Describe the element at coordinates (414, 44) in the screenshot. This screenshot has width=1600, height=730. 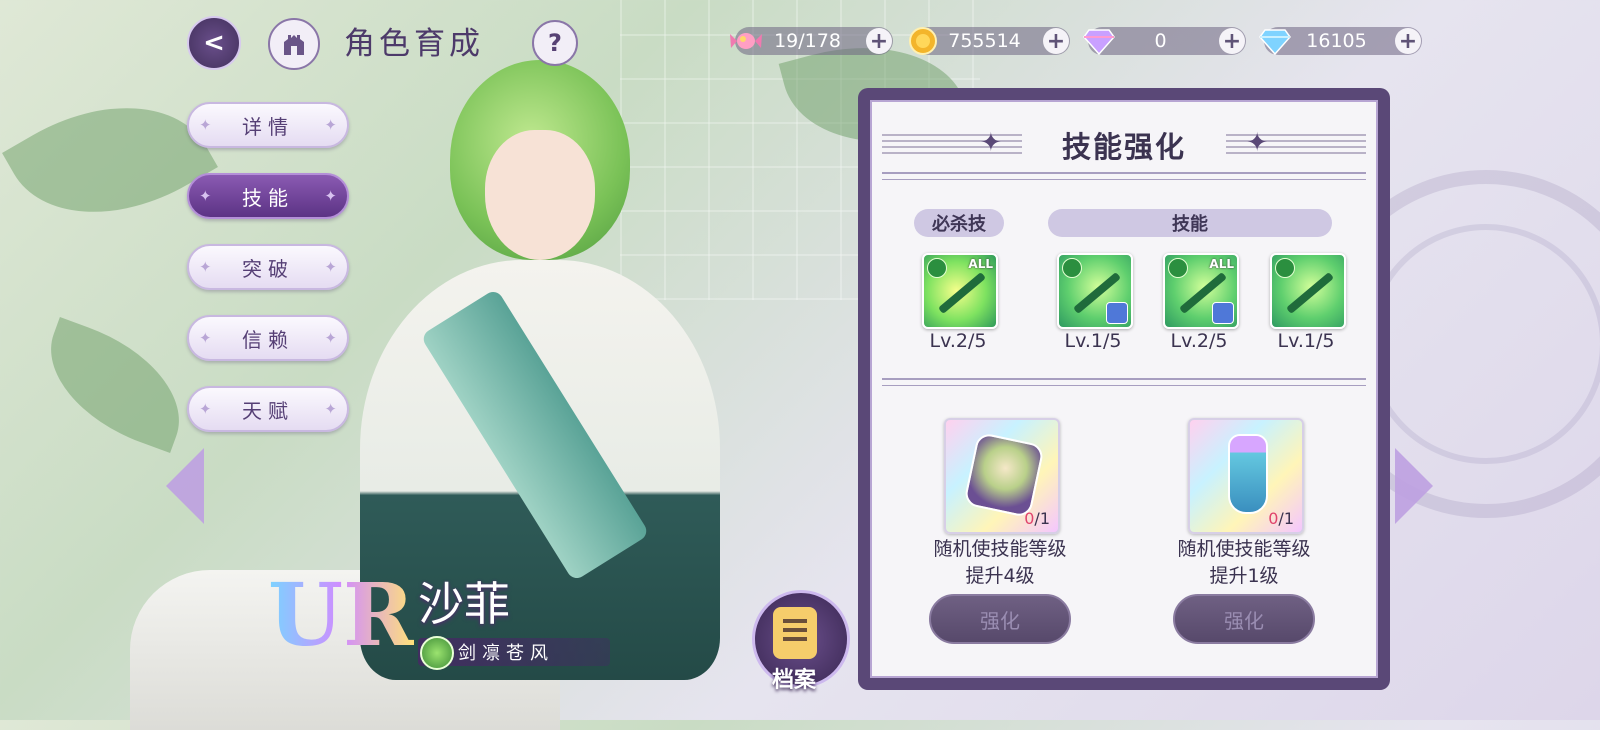
I see `page-title: 角色育成` at that location.